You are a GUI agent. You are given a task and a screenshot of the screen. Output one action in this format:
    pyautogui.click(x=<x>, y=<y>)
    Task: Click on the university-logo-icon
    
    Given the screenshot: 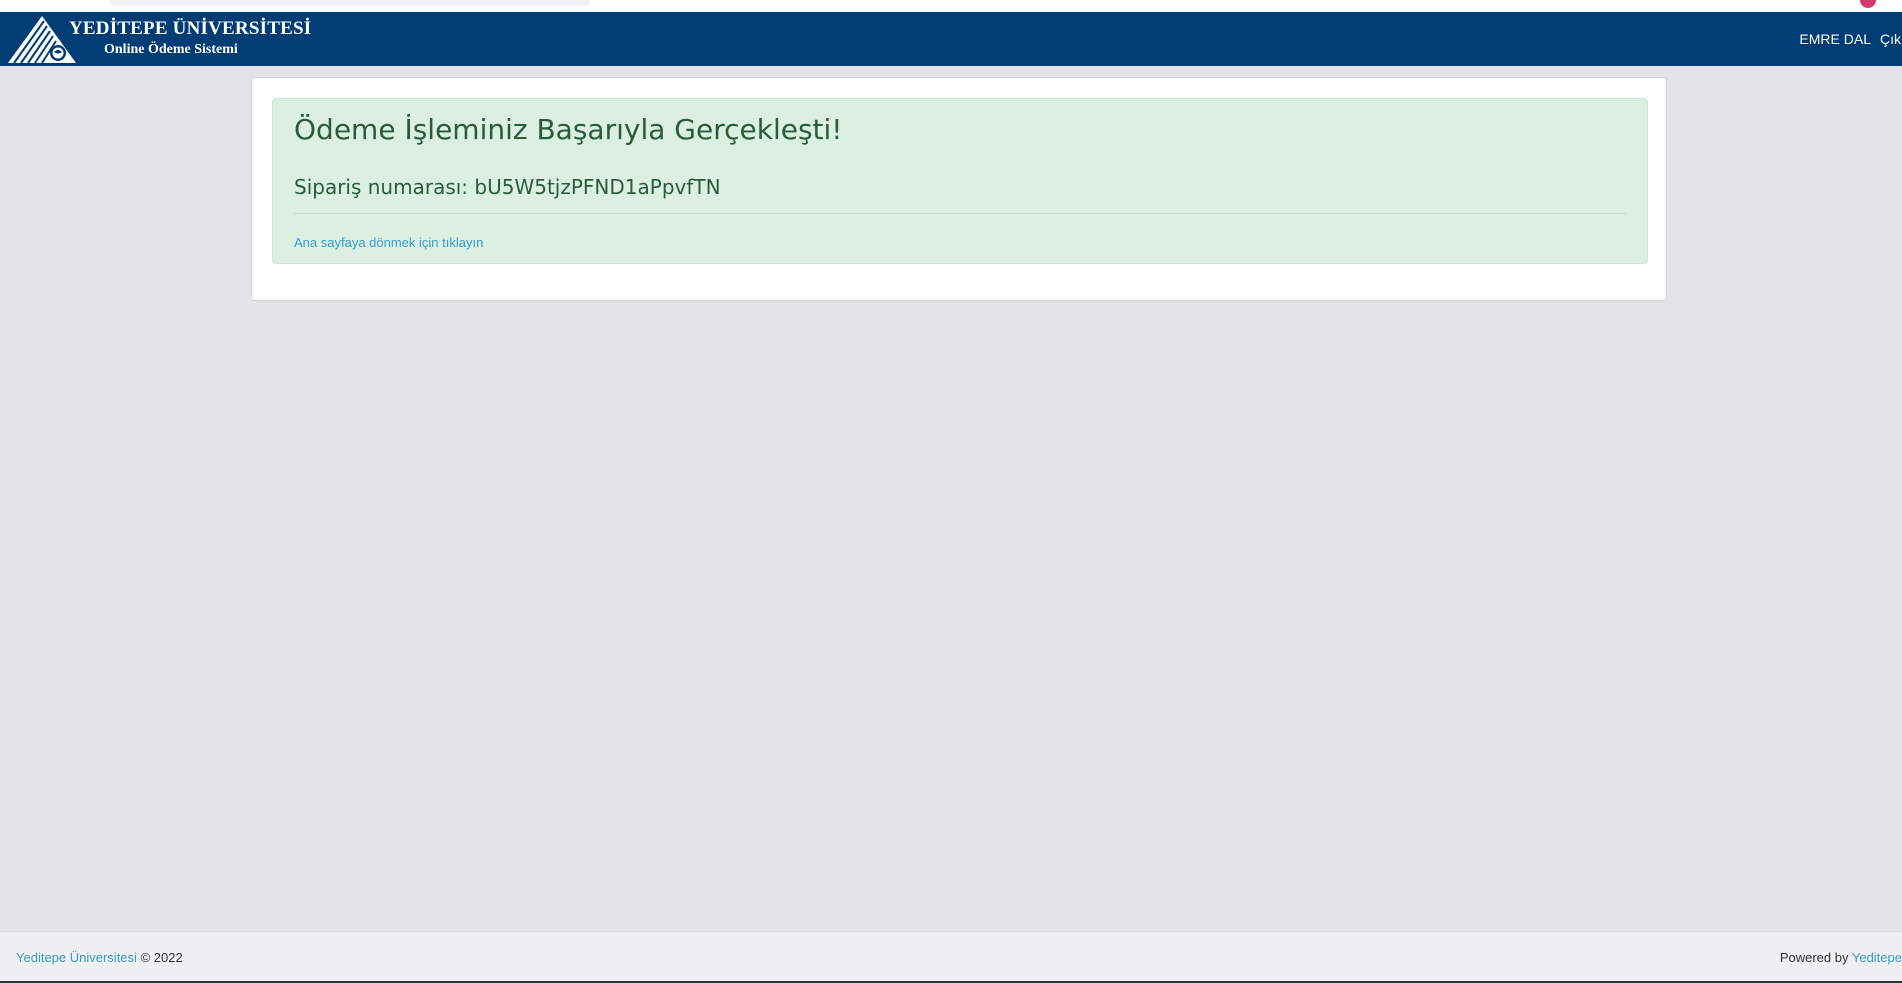 What is the action you would take?
    pyautogui.click(x=42, y=40)
    